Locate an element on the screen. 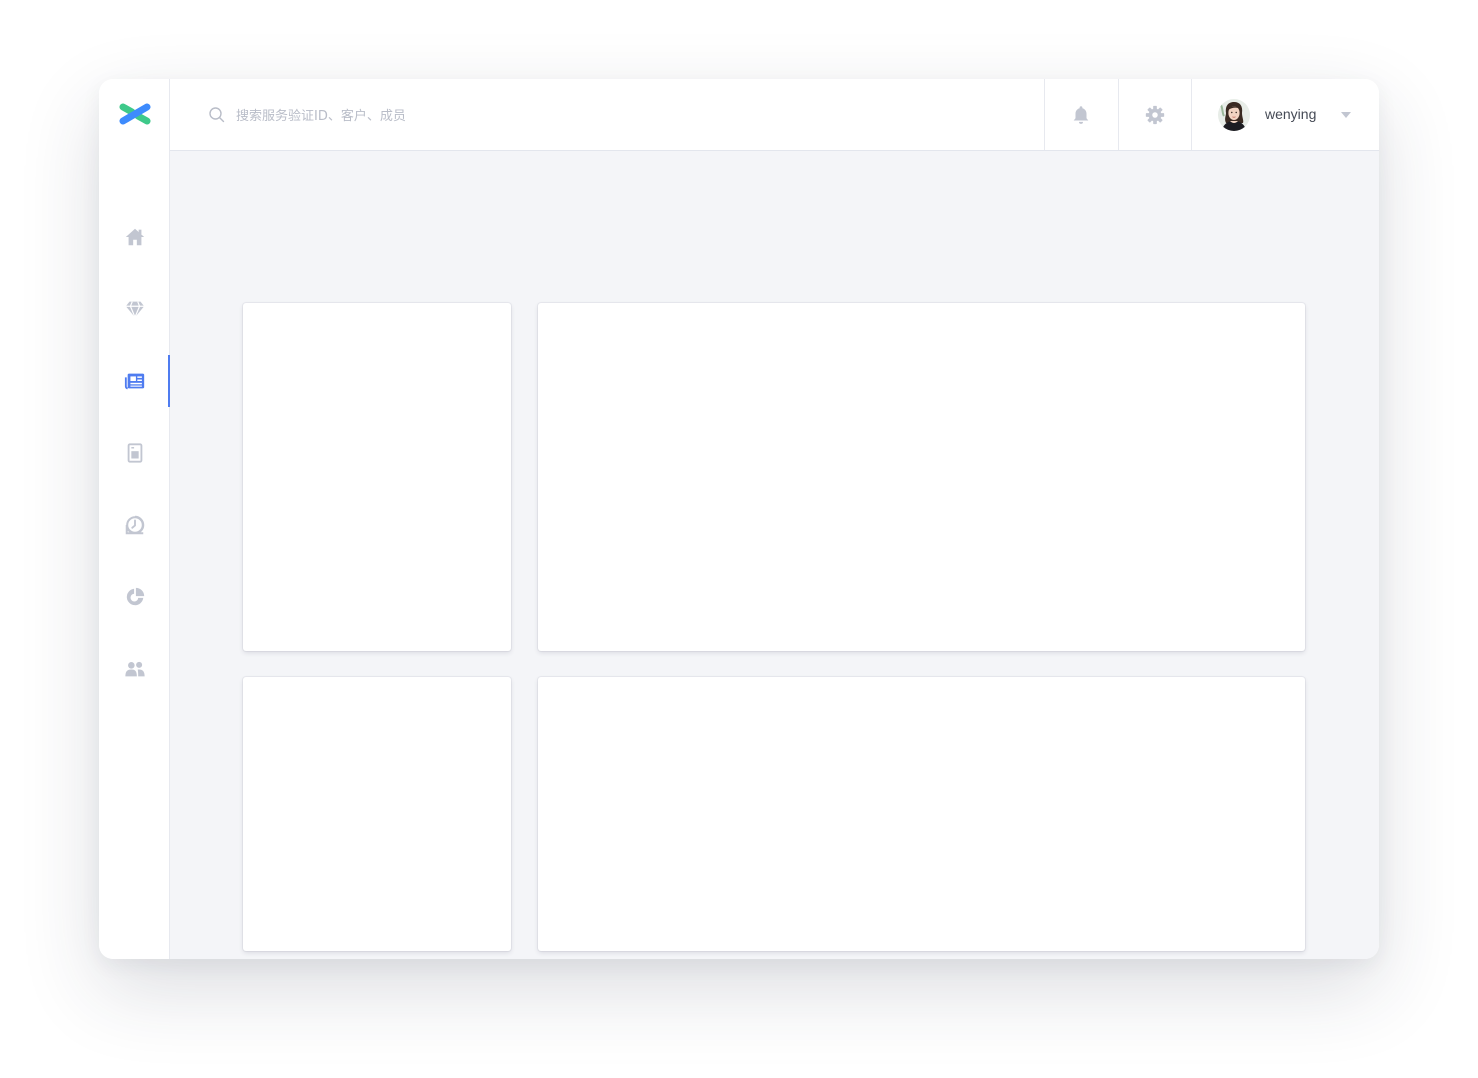 Image resolution: width=1478 pixels, height=1078 pixels. settings-button is located at coordinates (1154, 114).